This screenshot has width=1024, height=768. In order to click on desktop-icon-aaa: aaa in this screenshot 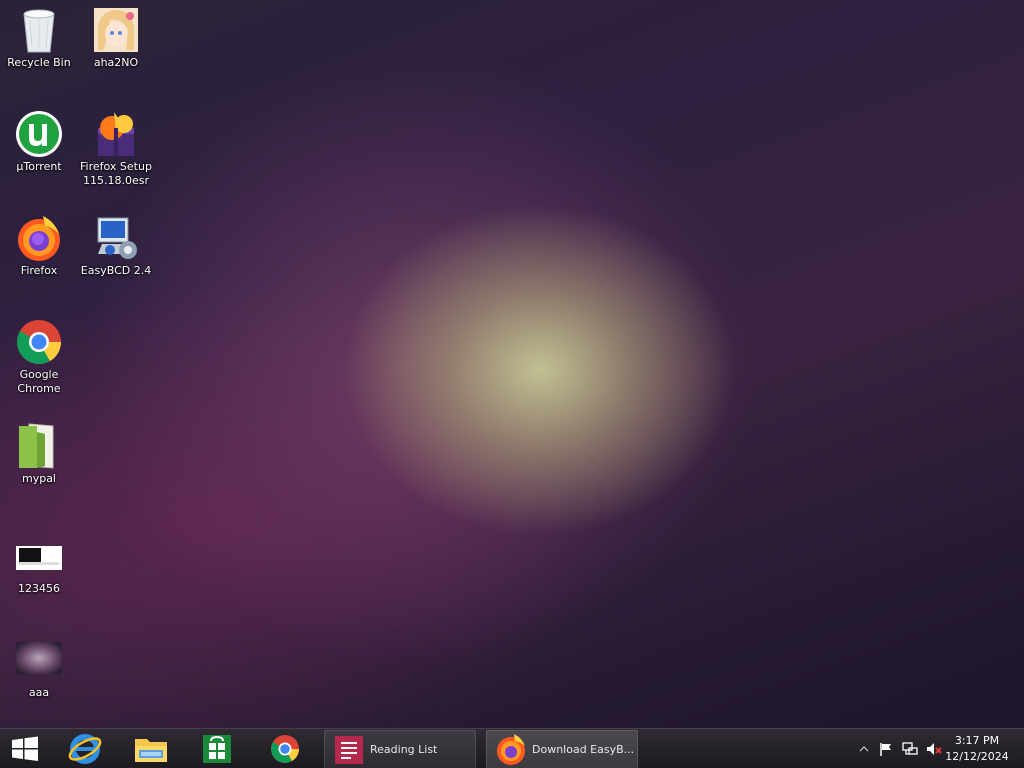, I will do `click(39, 670)`.